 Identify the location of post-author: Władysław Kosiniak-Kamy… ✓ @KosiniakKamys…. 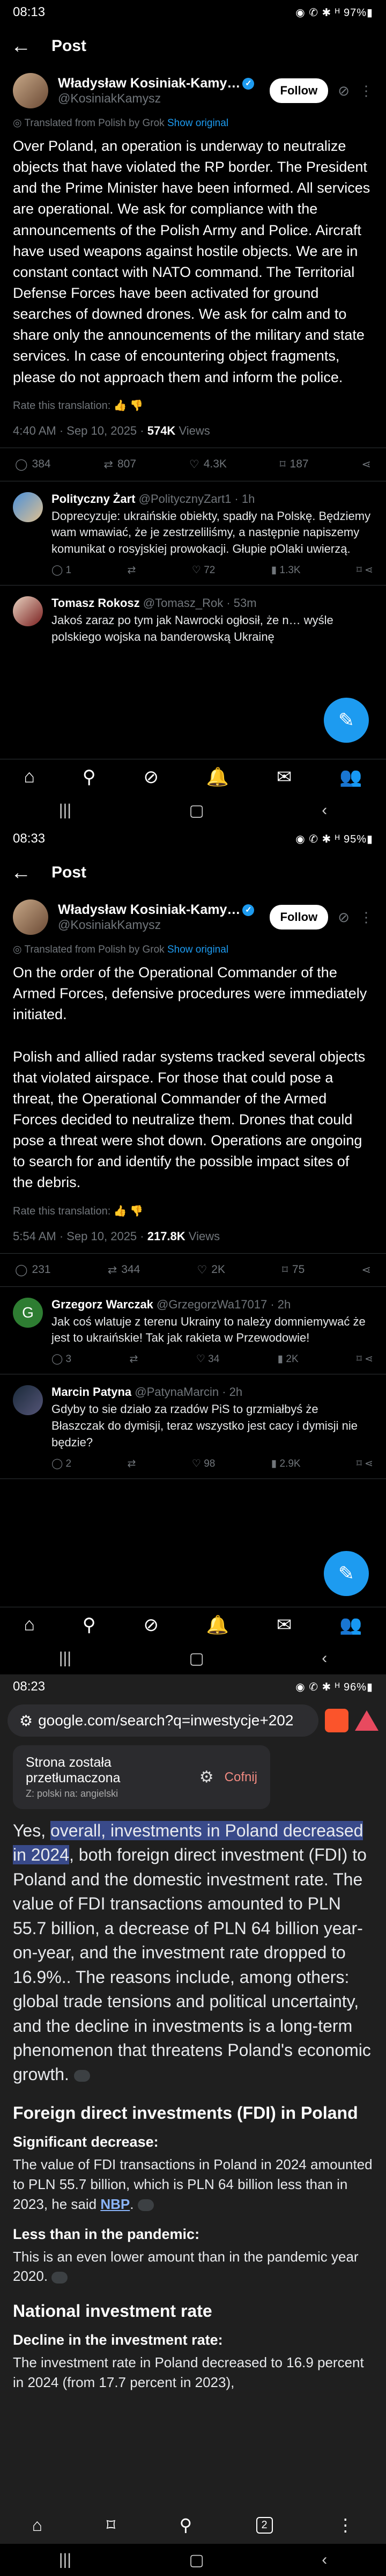
(193, 917).